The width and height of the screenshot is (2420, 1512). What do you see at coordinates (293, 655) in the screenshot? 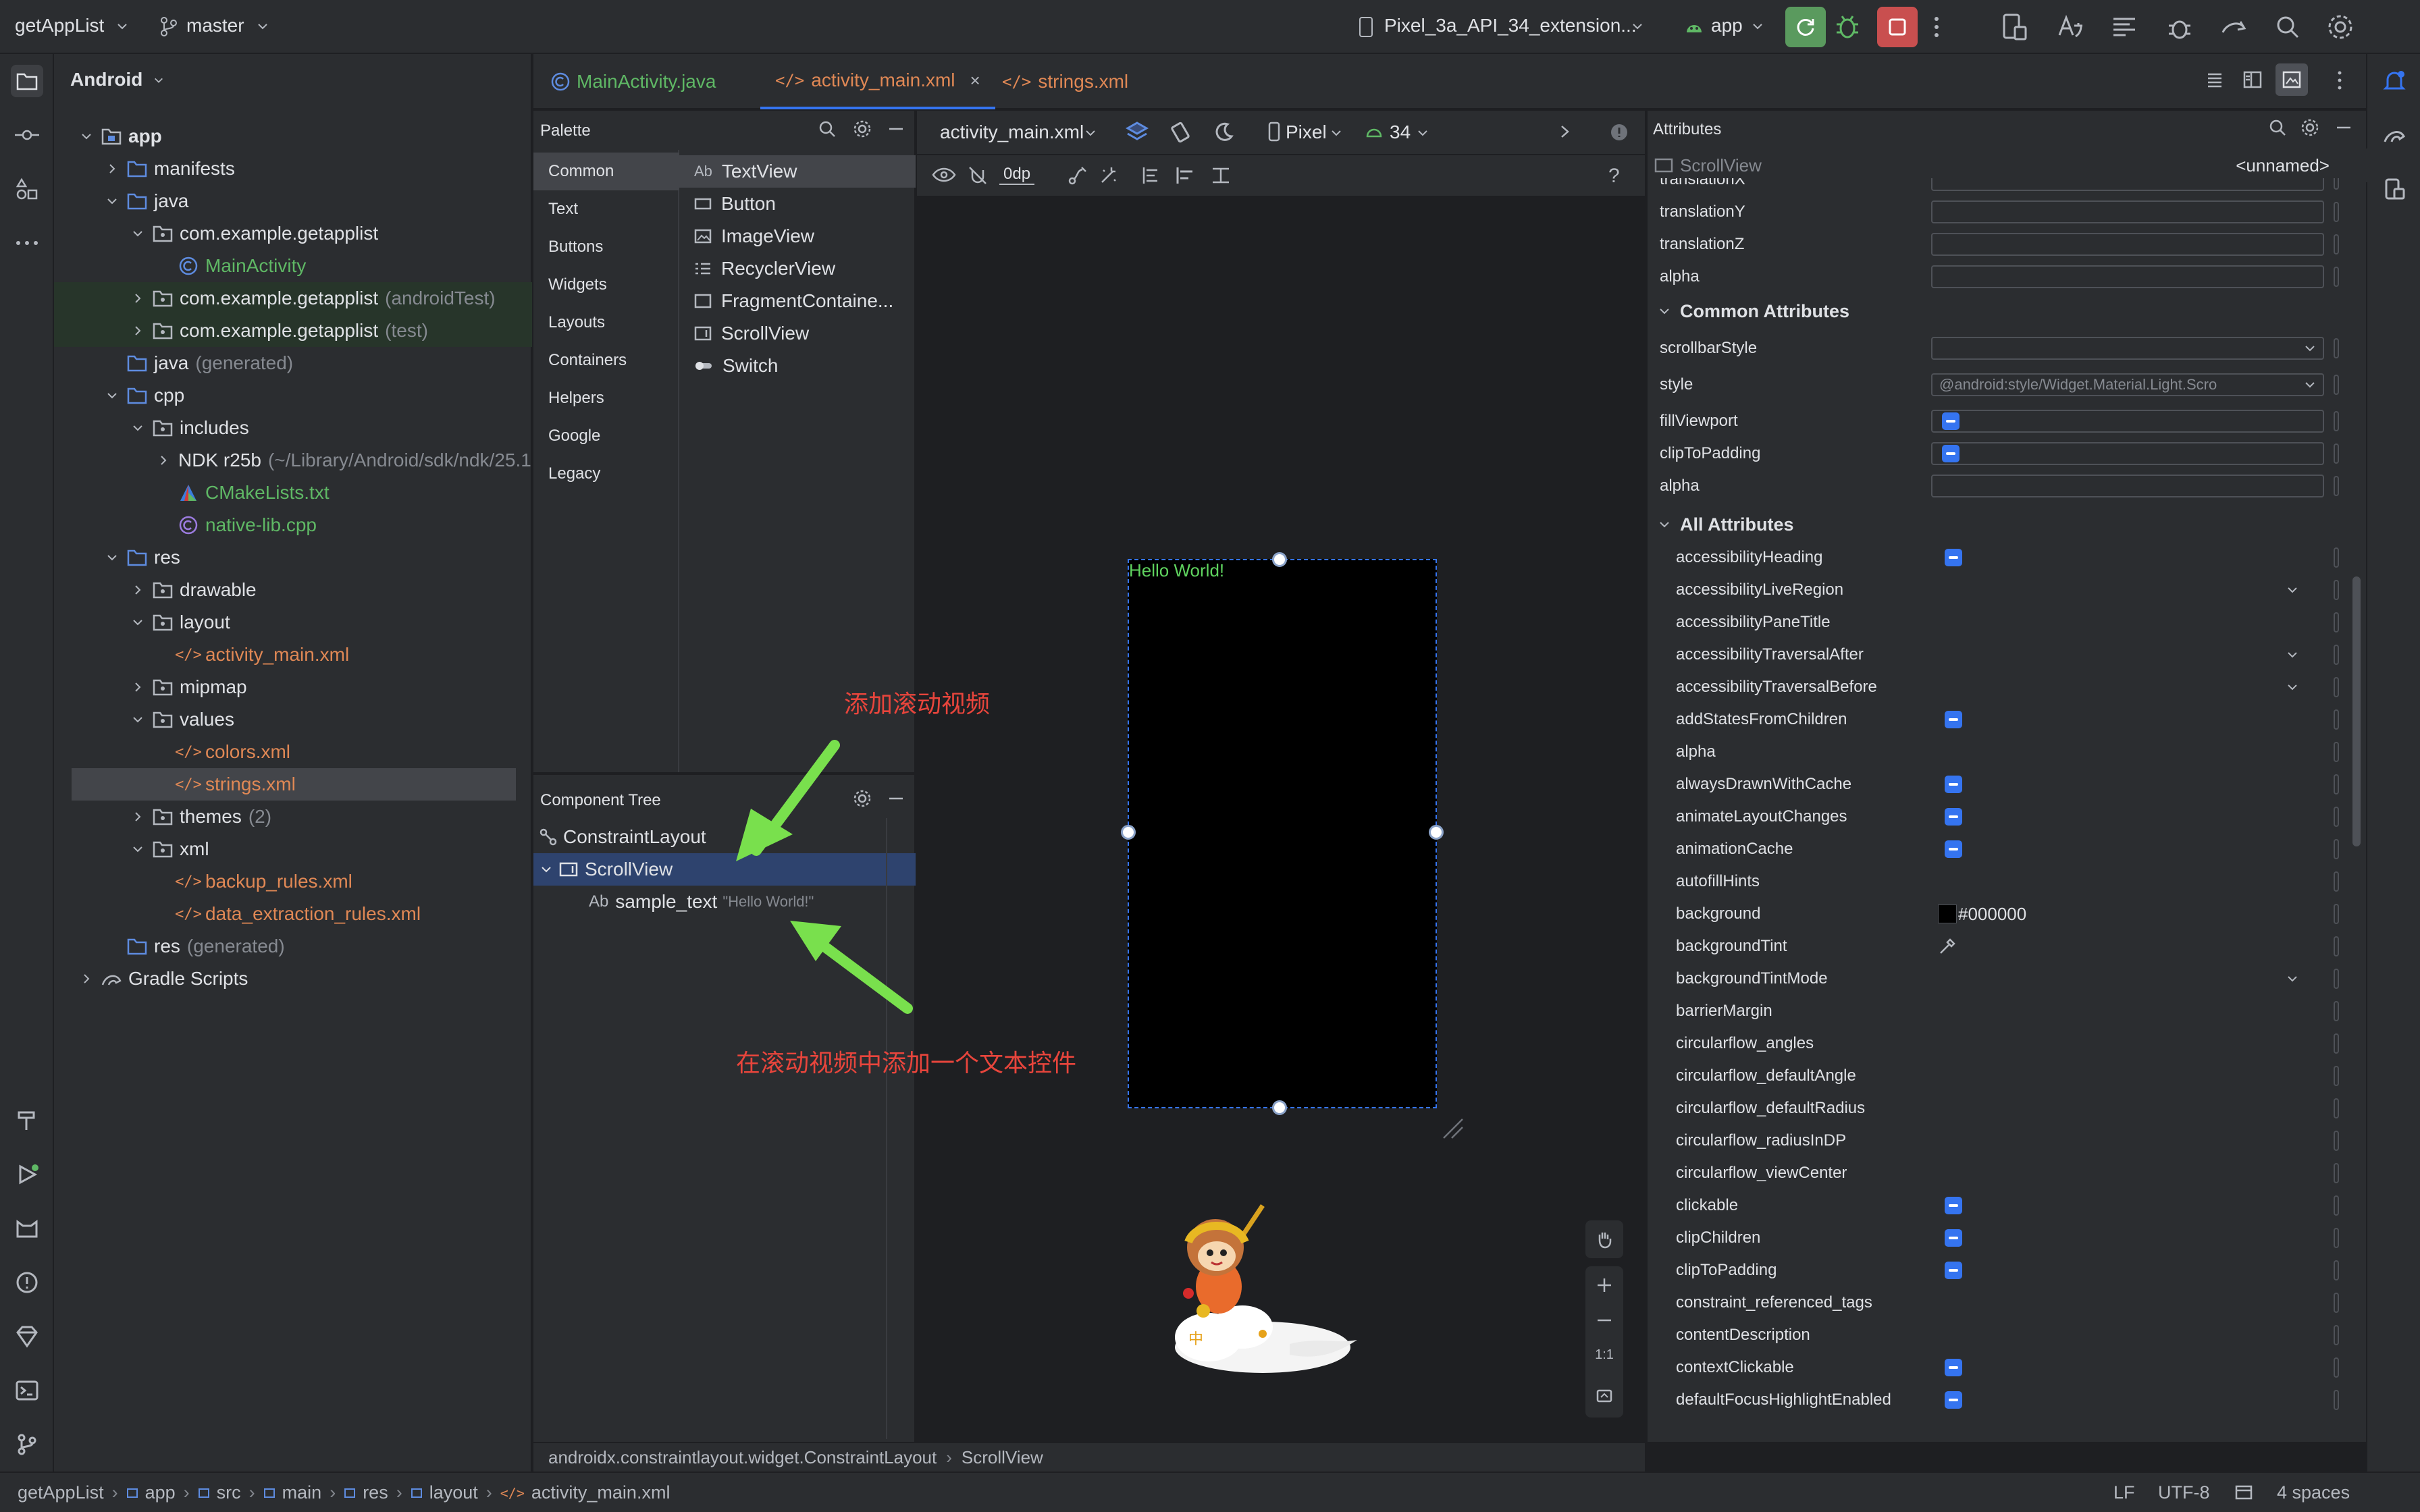
I see `tree-item: </> activity_main.xml` at bounding box center [293, 655].